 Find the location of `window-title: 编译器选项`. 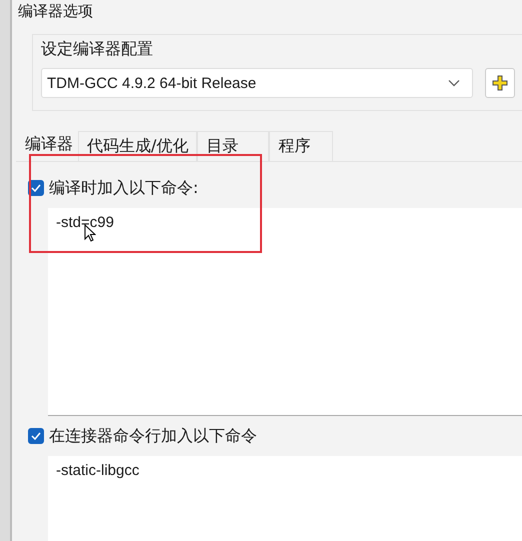

window-title: 编译器选项 is located at coordinates (55, 11).